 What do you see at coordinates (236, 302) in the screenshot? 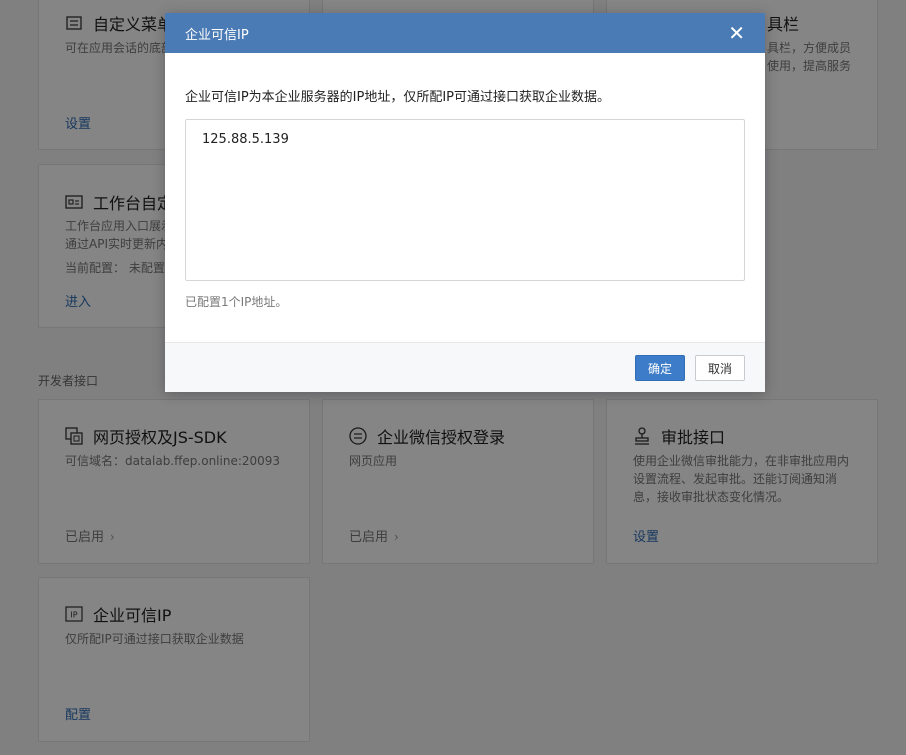
I see `ip-count-text: 已配置1个IP地址。` at bounding box center [236, 302].